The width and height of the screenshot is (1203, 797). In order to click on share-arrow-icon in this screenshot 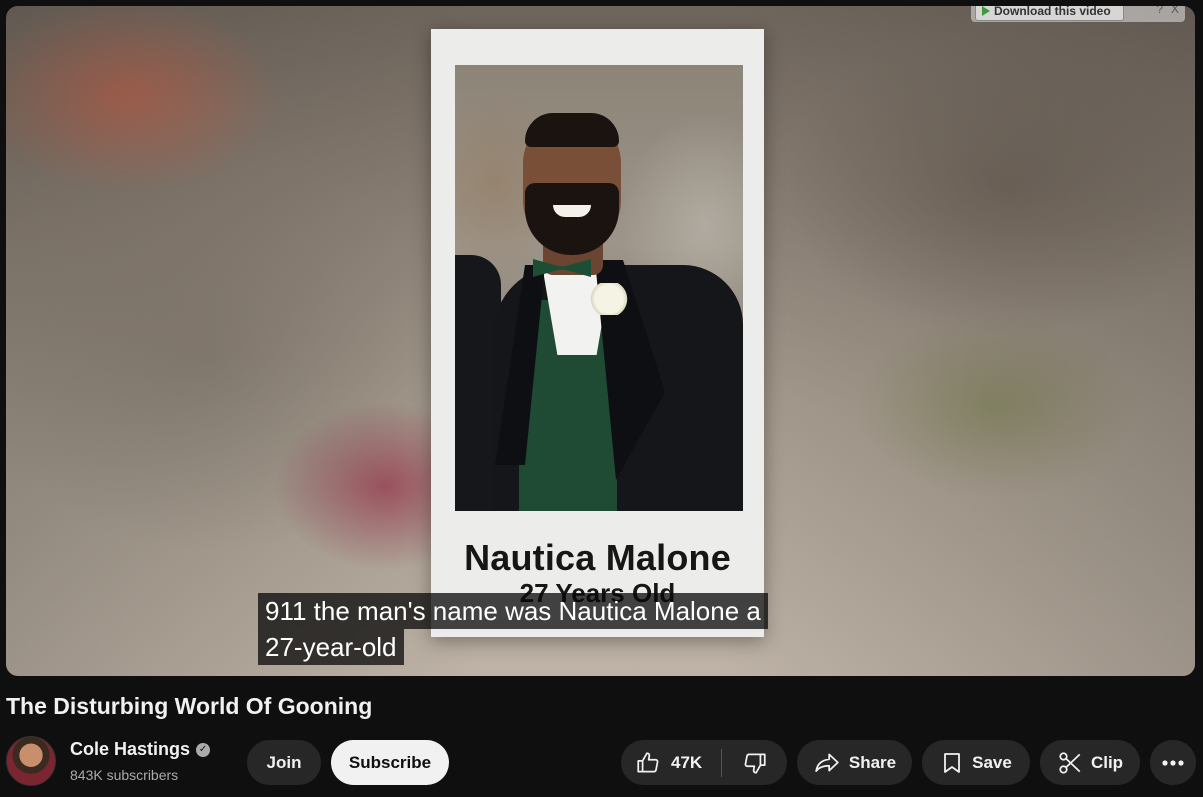, I will do `click(827, 763)`.